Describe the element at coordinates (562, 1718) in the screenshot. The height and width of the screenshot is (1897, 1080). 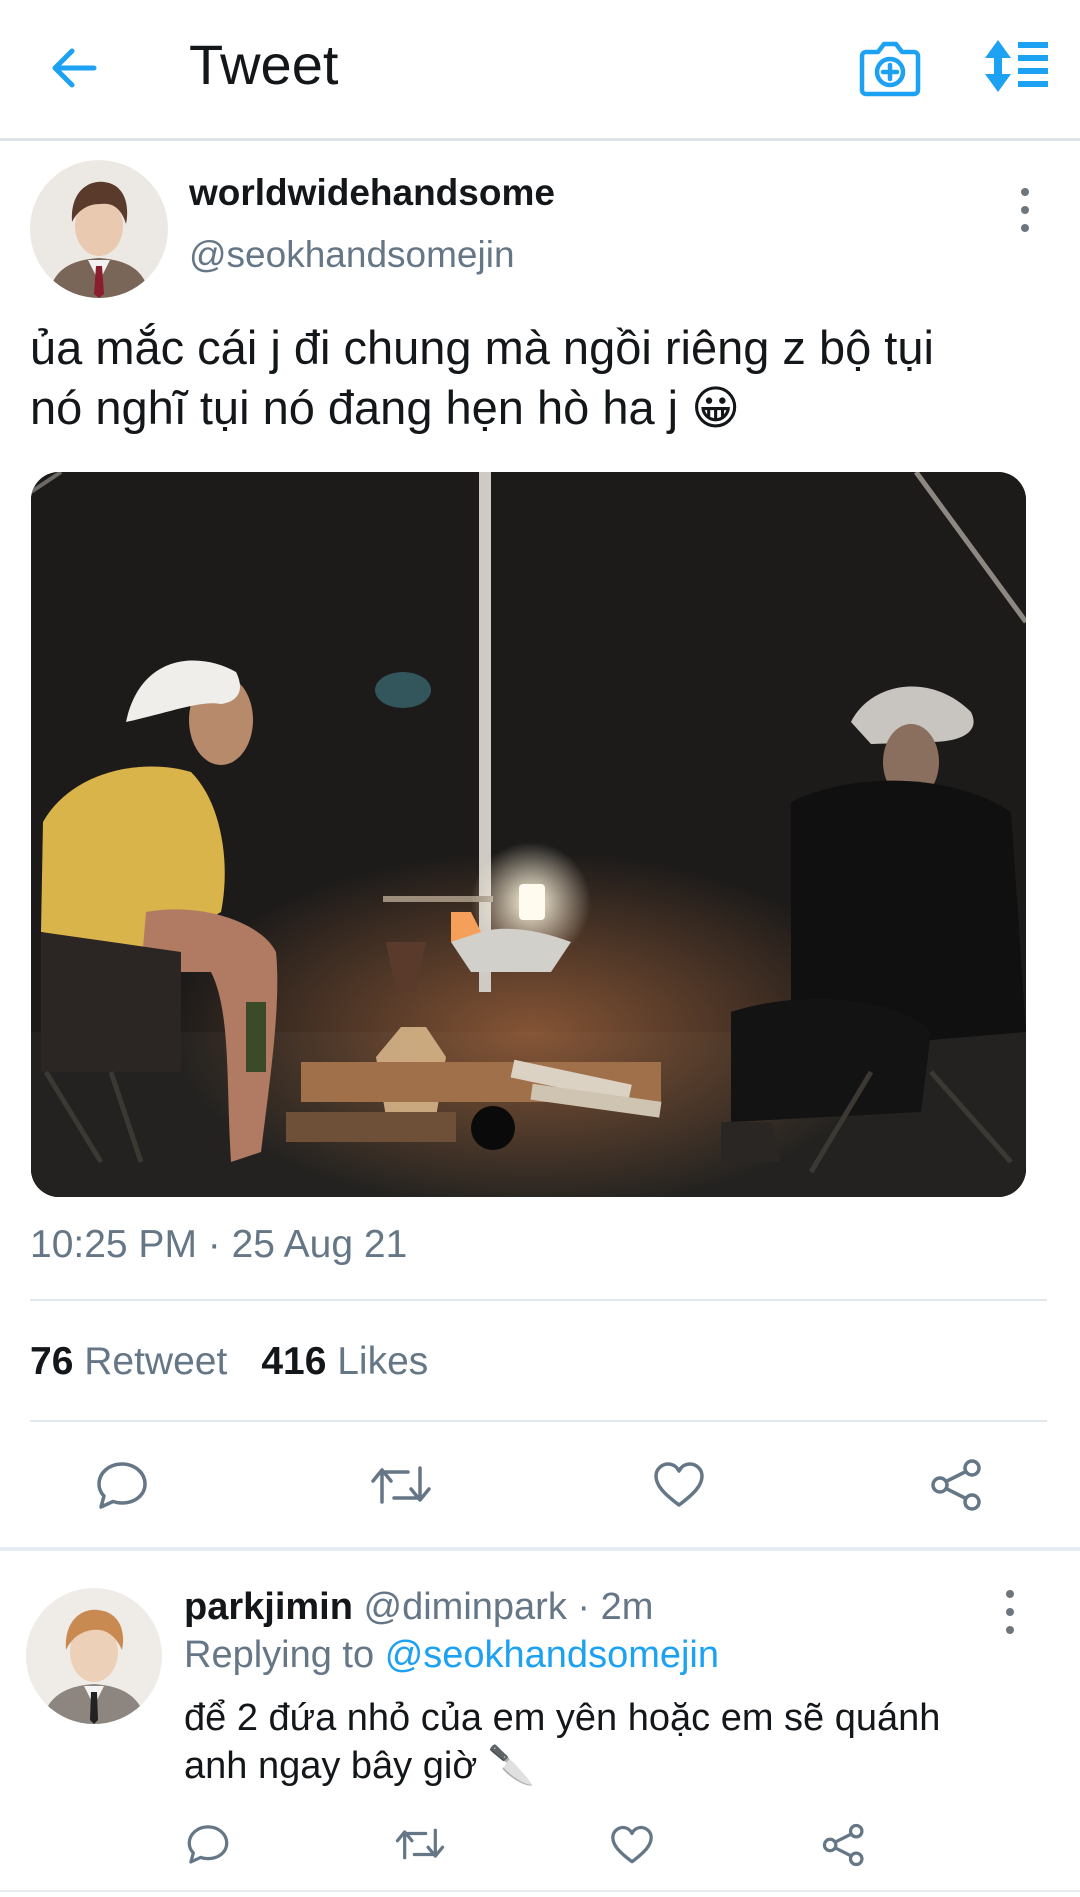
I see `reply-text-line: để 2 đứa nhỏ của em yên hoặc em sẽ quánh` at that location.